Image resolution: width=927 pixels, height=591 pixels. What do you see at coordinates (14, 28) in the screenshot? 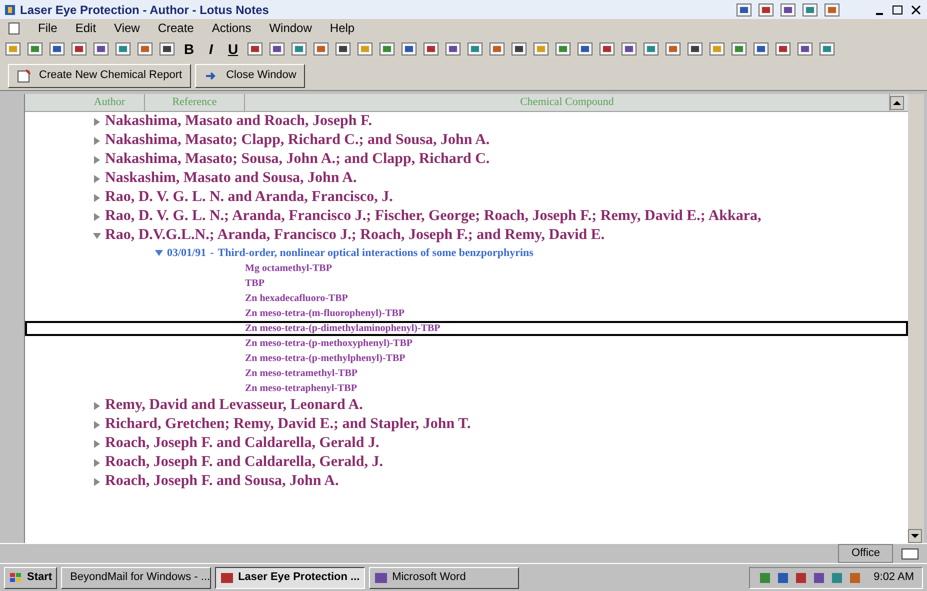
I see `document-icon` at bounding box center [14, 28].